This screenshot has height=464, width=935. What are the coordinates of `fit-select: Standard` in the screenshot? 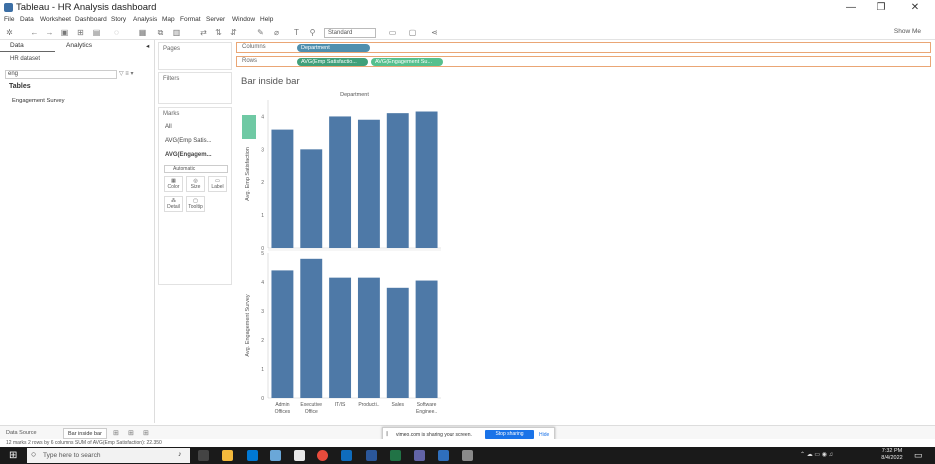 It's located at (350, 33).